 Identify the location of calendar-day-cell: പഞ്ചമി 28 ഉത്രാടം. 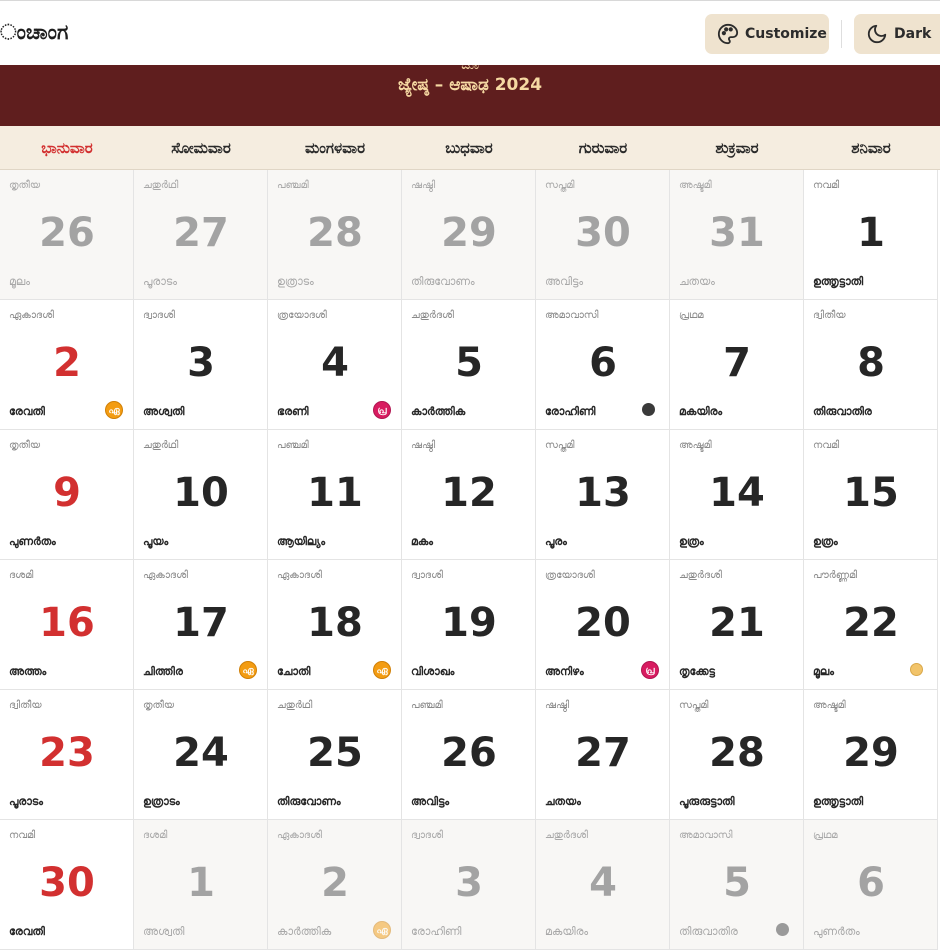
(335, 235).